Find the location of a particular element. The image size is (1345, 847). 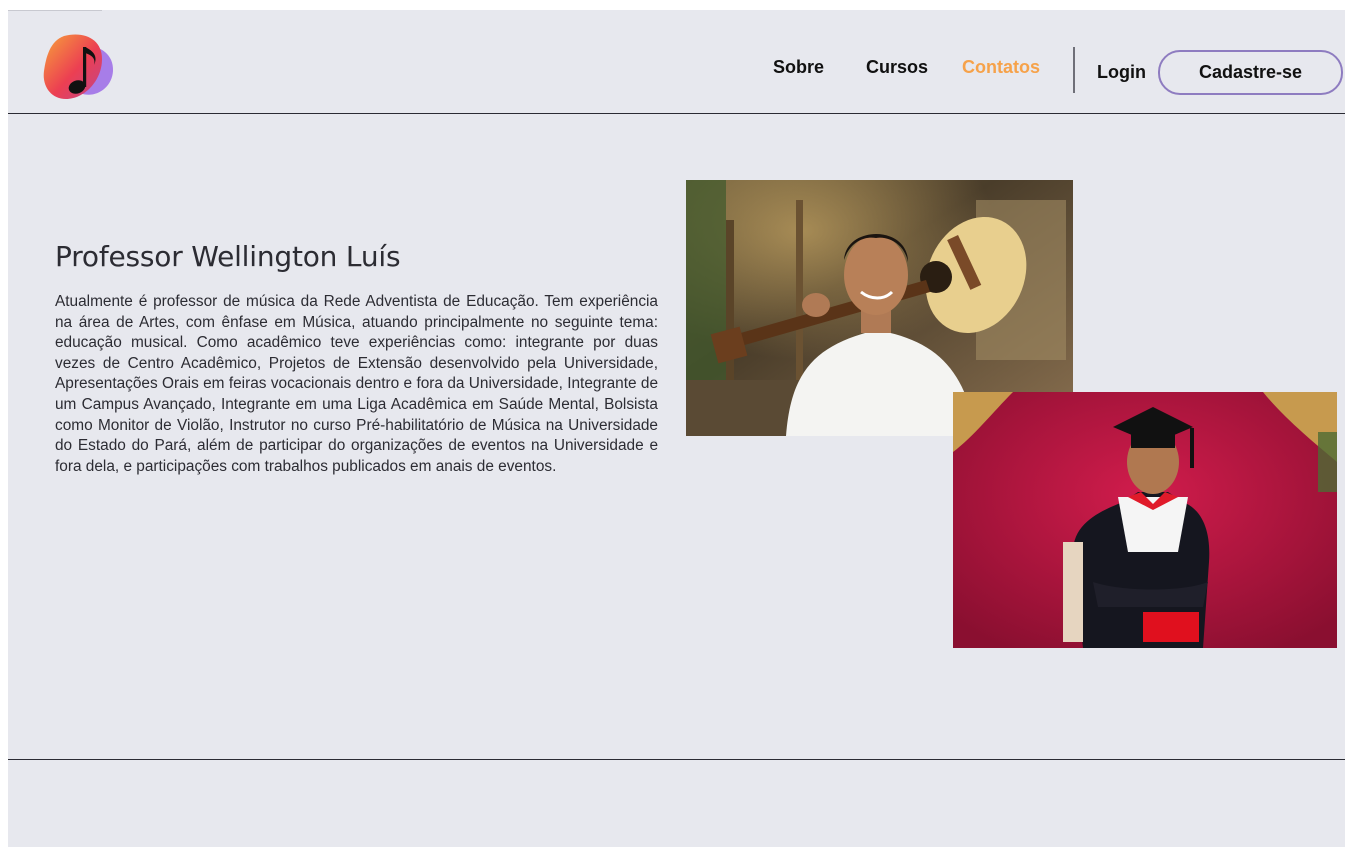

nav-cursos-link: Cursos is located at coordinates (897, 67).